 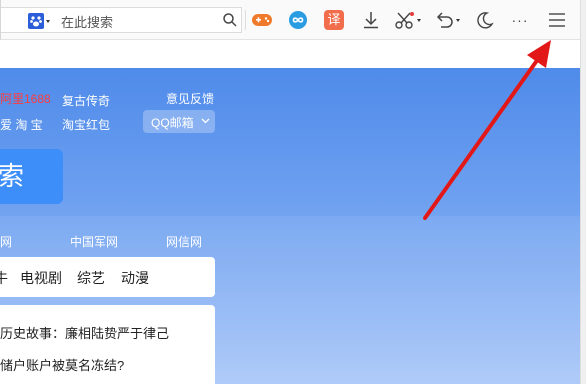 I want to click on search-placeholder: 在此搜索, so click(x=87, y=21).